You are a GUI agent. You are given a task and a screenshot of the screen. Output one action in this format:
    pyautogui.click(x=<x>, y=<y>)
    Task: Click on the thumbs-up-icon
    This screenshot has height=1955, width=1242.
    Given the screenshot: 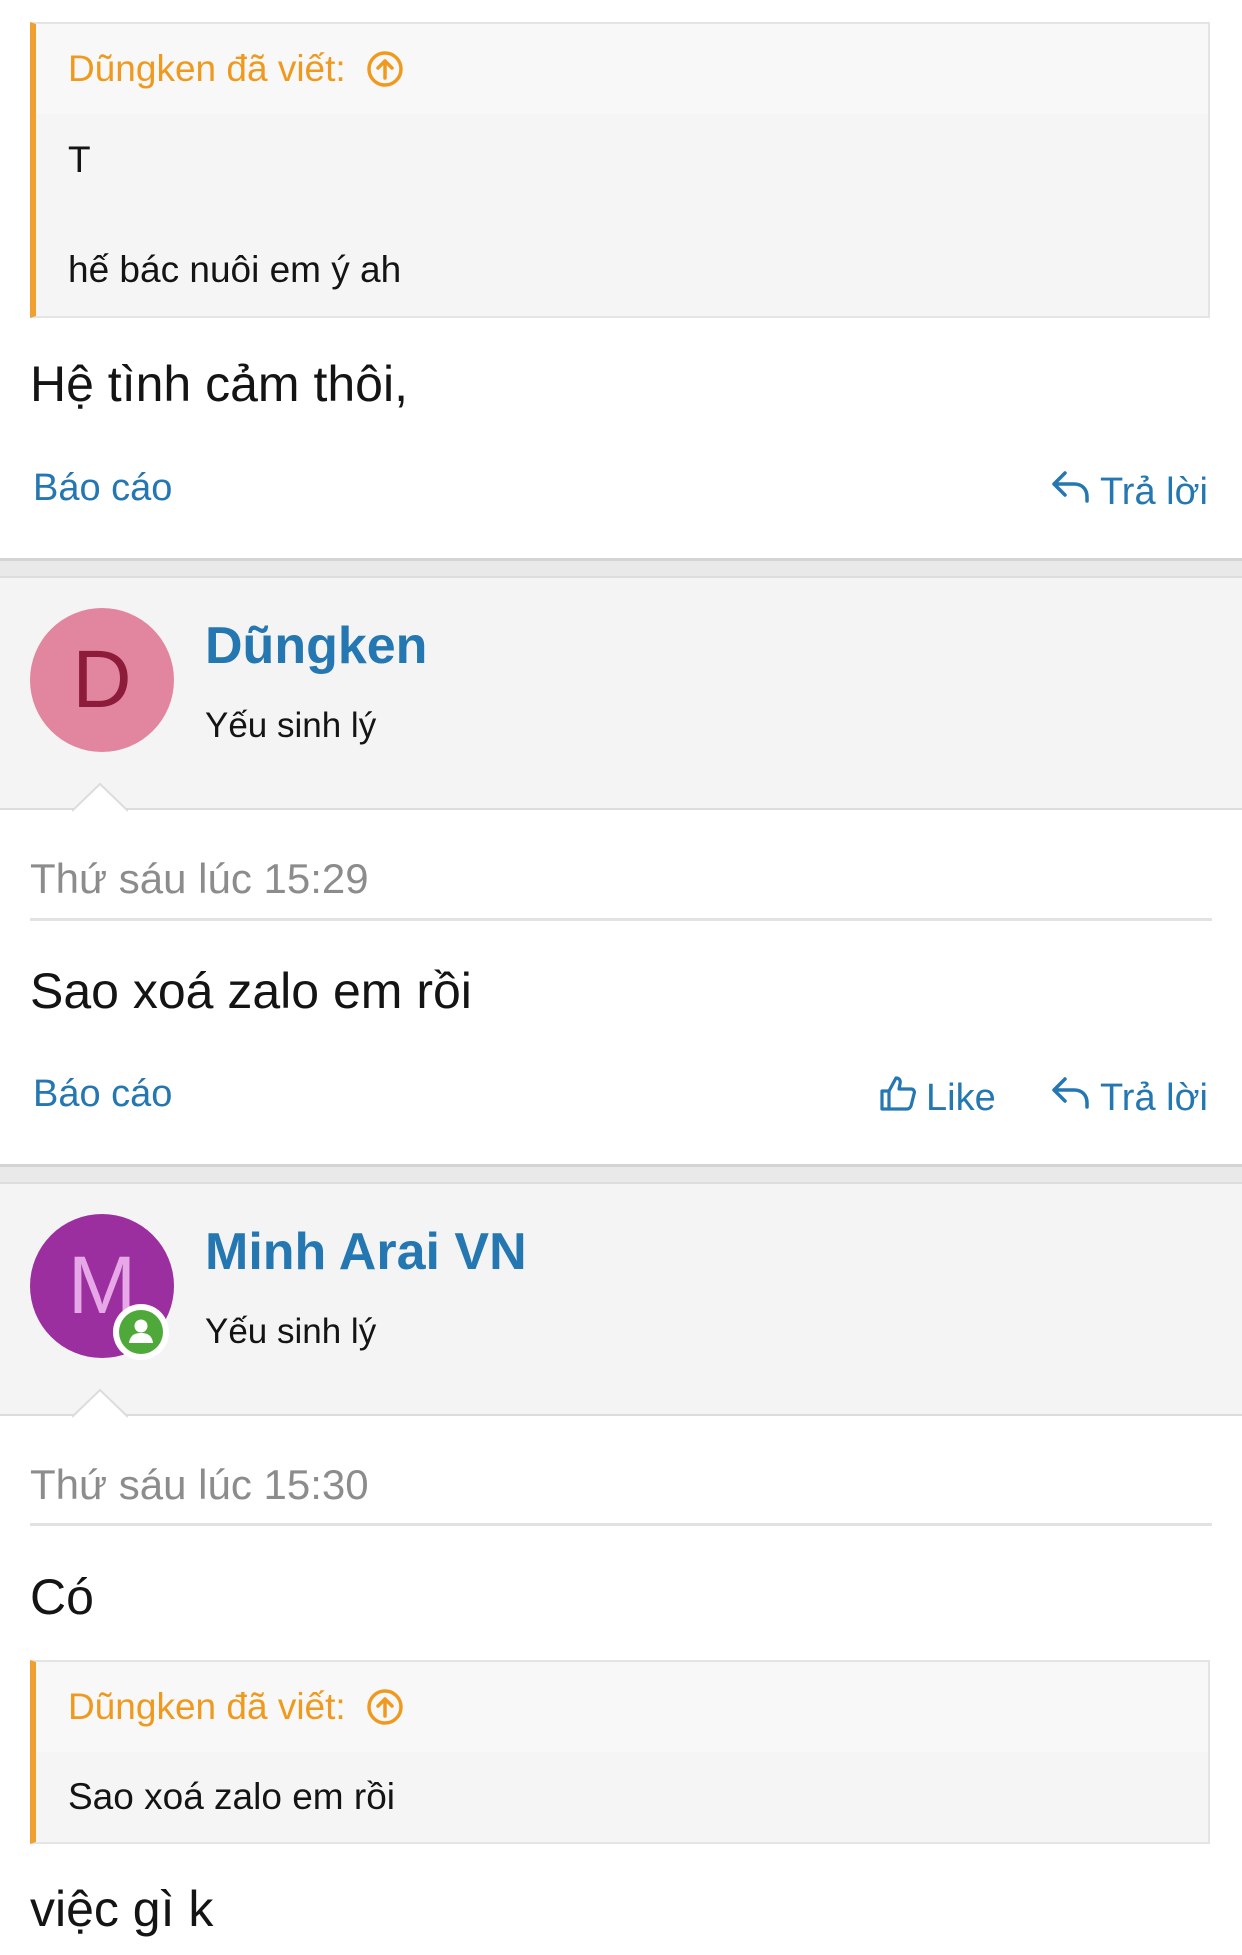 What is the action you would take?
    pyautogui.click(x=902, y=1098)
    